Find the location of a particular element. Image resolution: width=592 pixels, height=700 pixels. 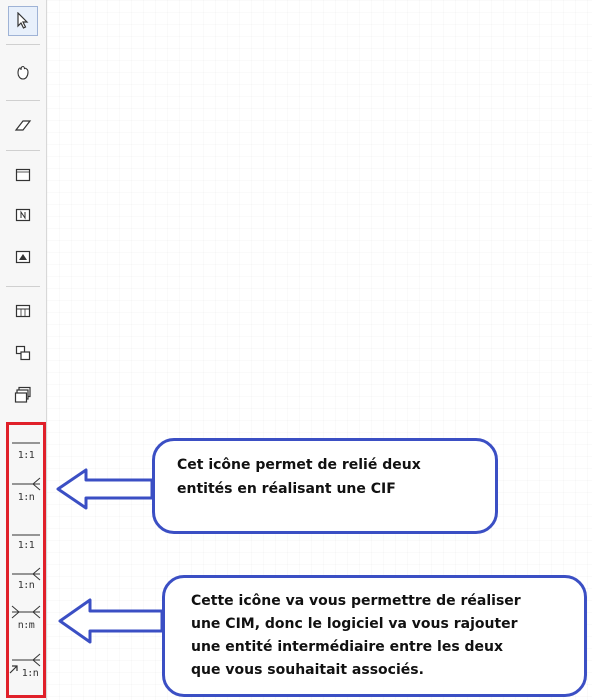

stack-icon is located at coordinates (23, 395).